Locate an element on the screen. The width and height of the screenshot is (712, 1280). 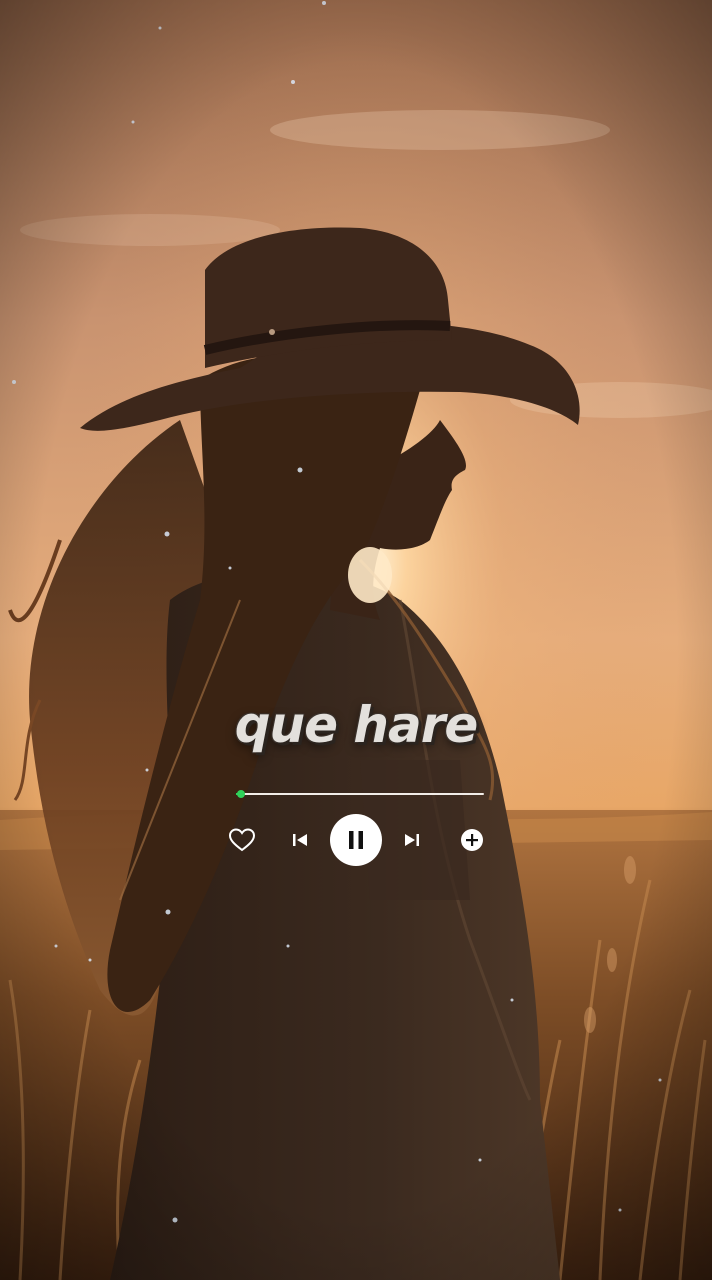
song-title: que hare is located at coordinates (356, 725).